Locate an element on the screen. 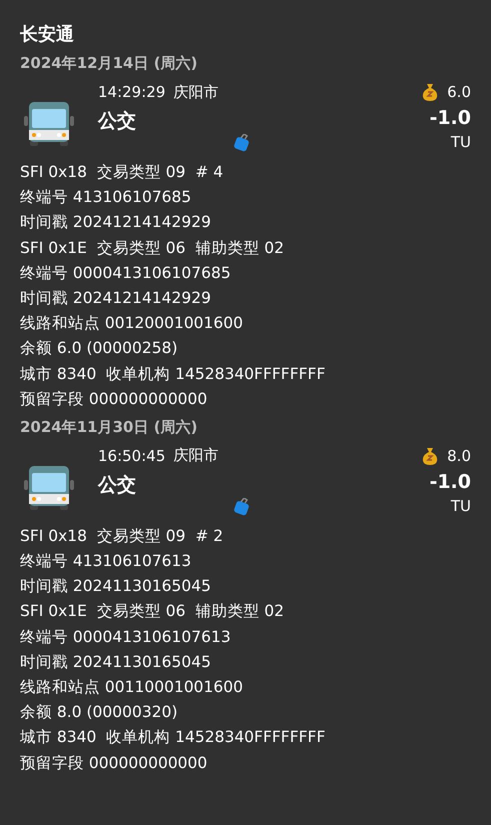 Image resolution: width=491 pixels, height=825 pixels. balance-value: 8.0 is located at coordinates (459, 455).